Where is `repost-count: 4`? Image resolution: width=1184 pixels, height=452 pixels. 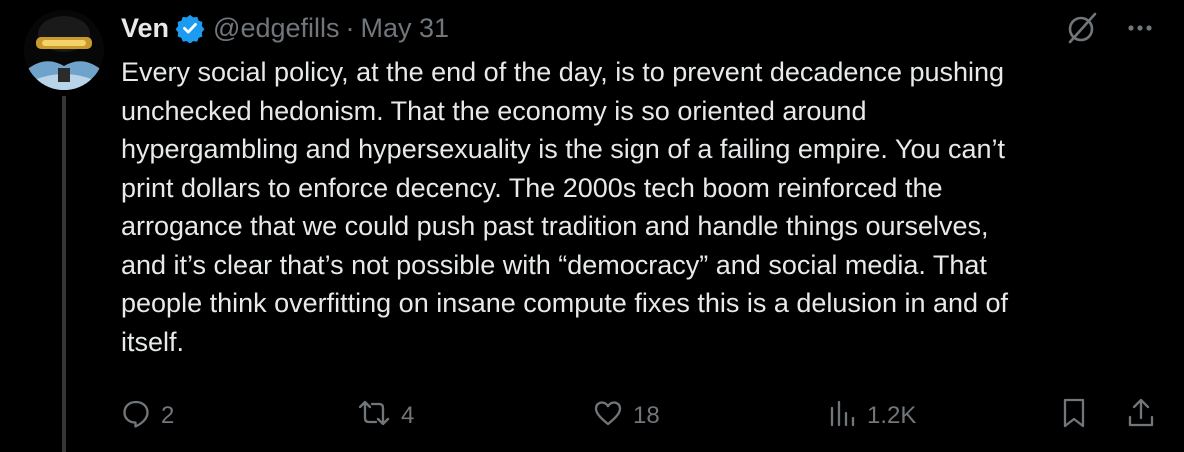
repost-count: 4 is located at coordinates (408, 415).